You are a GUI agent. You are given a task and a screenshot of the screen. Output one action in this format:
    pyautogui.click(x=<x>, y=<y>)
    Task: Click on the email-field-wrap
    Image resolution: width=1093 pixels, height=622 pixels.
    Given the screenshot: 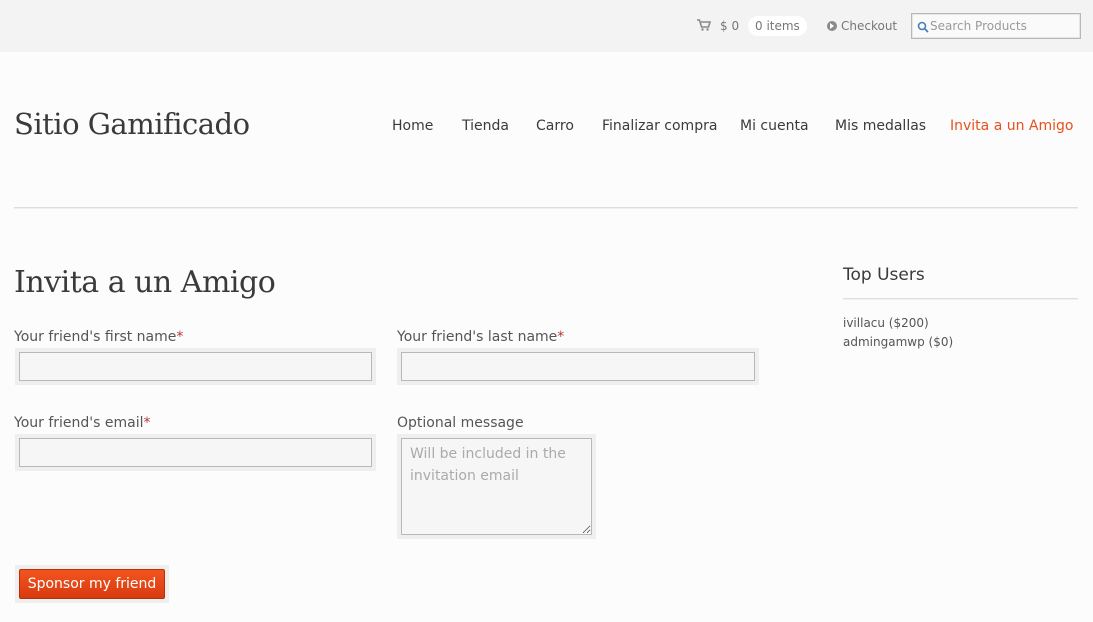 What is the action you would take?
    pyautogui.click(x=195, y=452)
    